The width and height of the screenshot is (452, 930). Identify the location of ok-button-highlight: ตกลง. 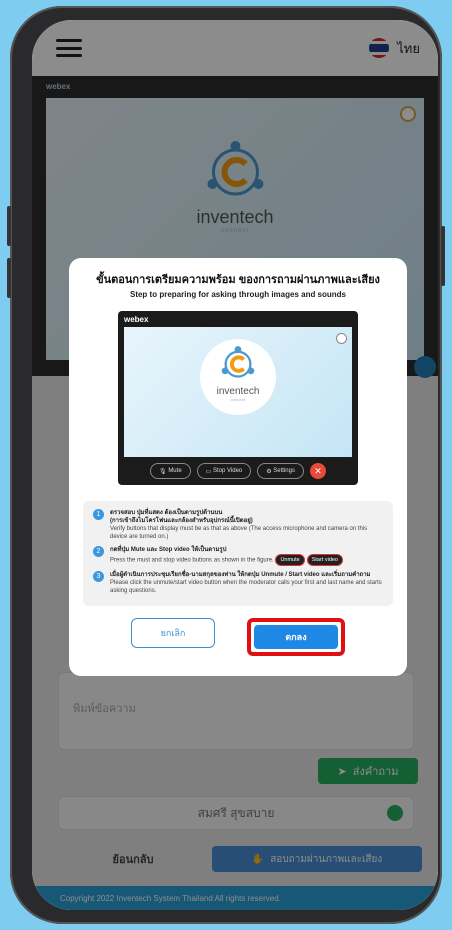
(296, 637).